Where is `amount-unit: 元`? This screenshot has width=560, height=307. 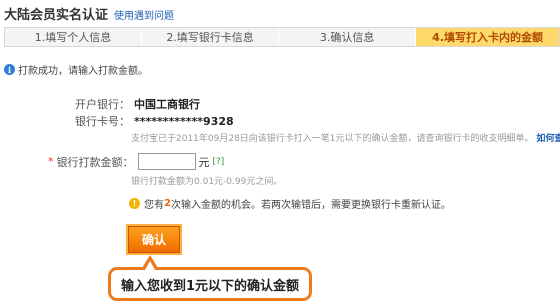 amount-unit: 元 is located at coordinates (204, 162).